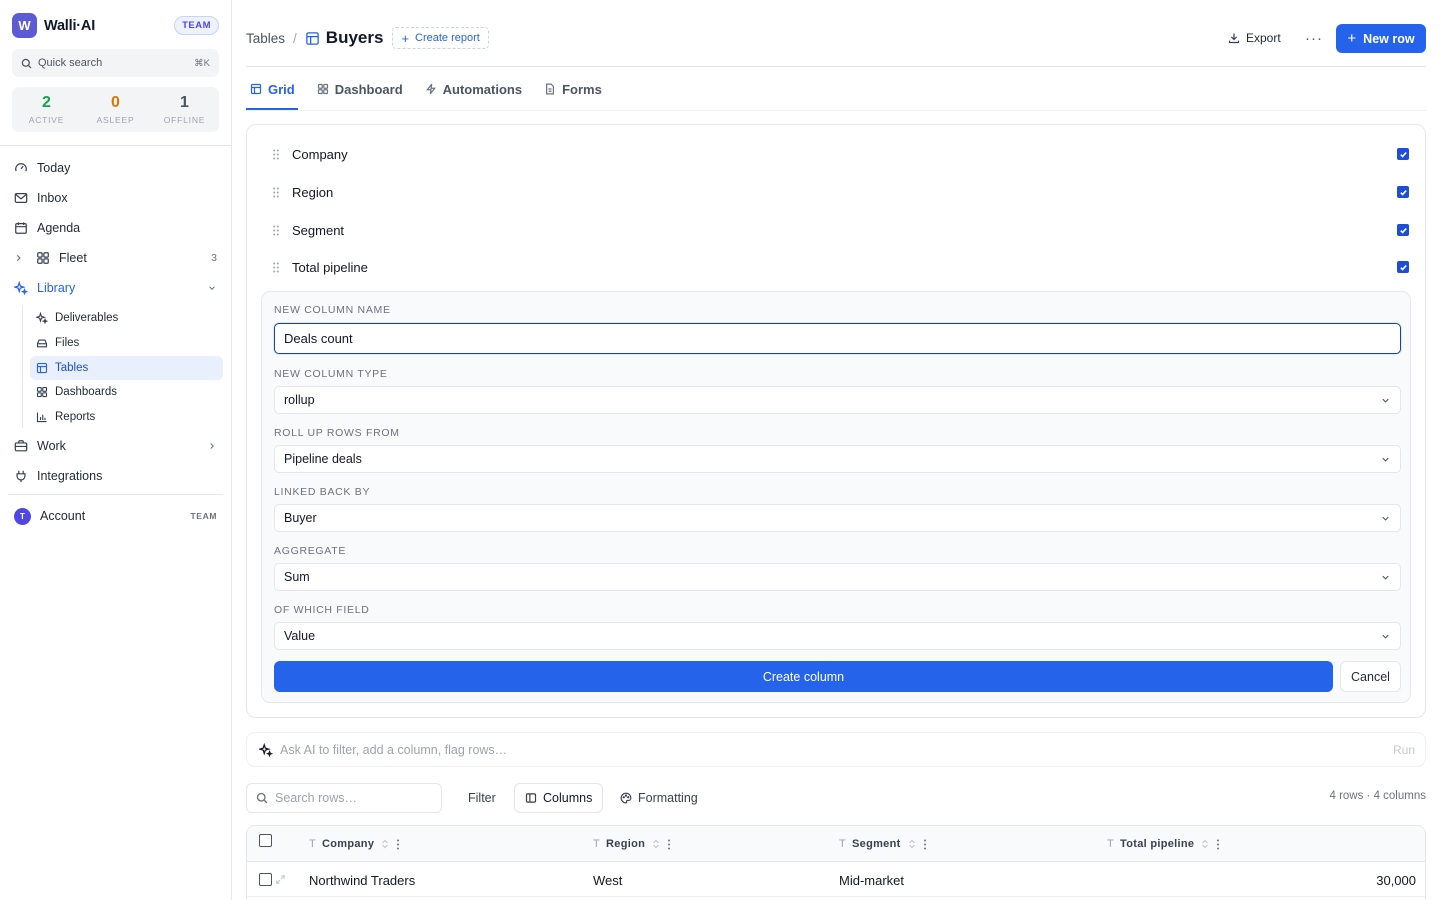  What do you see at coordinates (841, 154) in the screenshot?
I see `column-list-item: Company` at bounding box center [841, 154].